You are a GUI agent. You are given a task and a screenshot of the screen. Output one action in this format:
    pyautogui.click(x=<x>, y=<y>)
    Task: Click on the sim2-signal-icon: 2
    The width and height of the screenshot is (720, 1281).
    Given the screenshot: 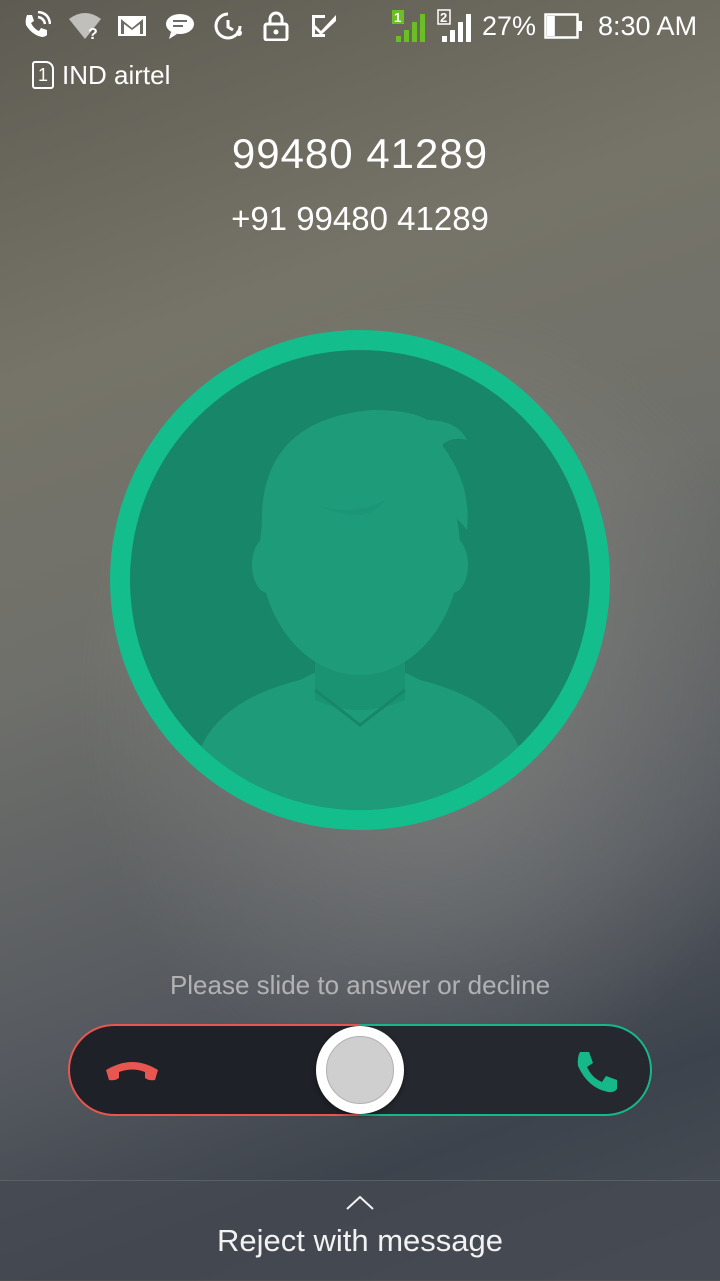 What is the action you would take?
    pyautogui.click(x=455, y=26)
    